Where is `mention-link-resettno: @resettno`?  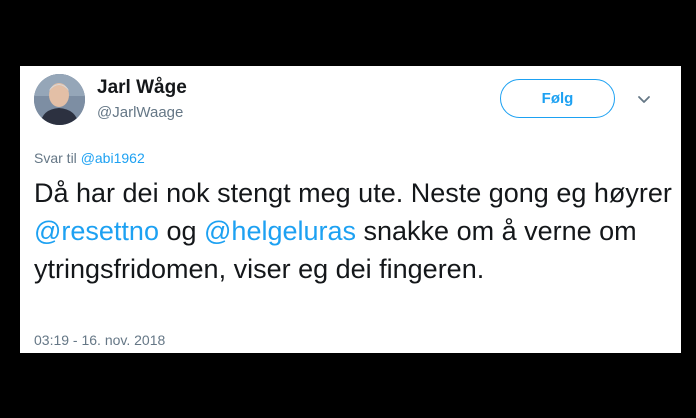 mention-link-resettno: @resettno is located at coordinates (96, 231).